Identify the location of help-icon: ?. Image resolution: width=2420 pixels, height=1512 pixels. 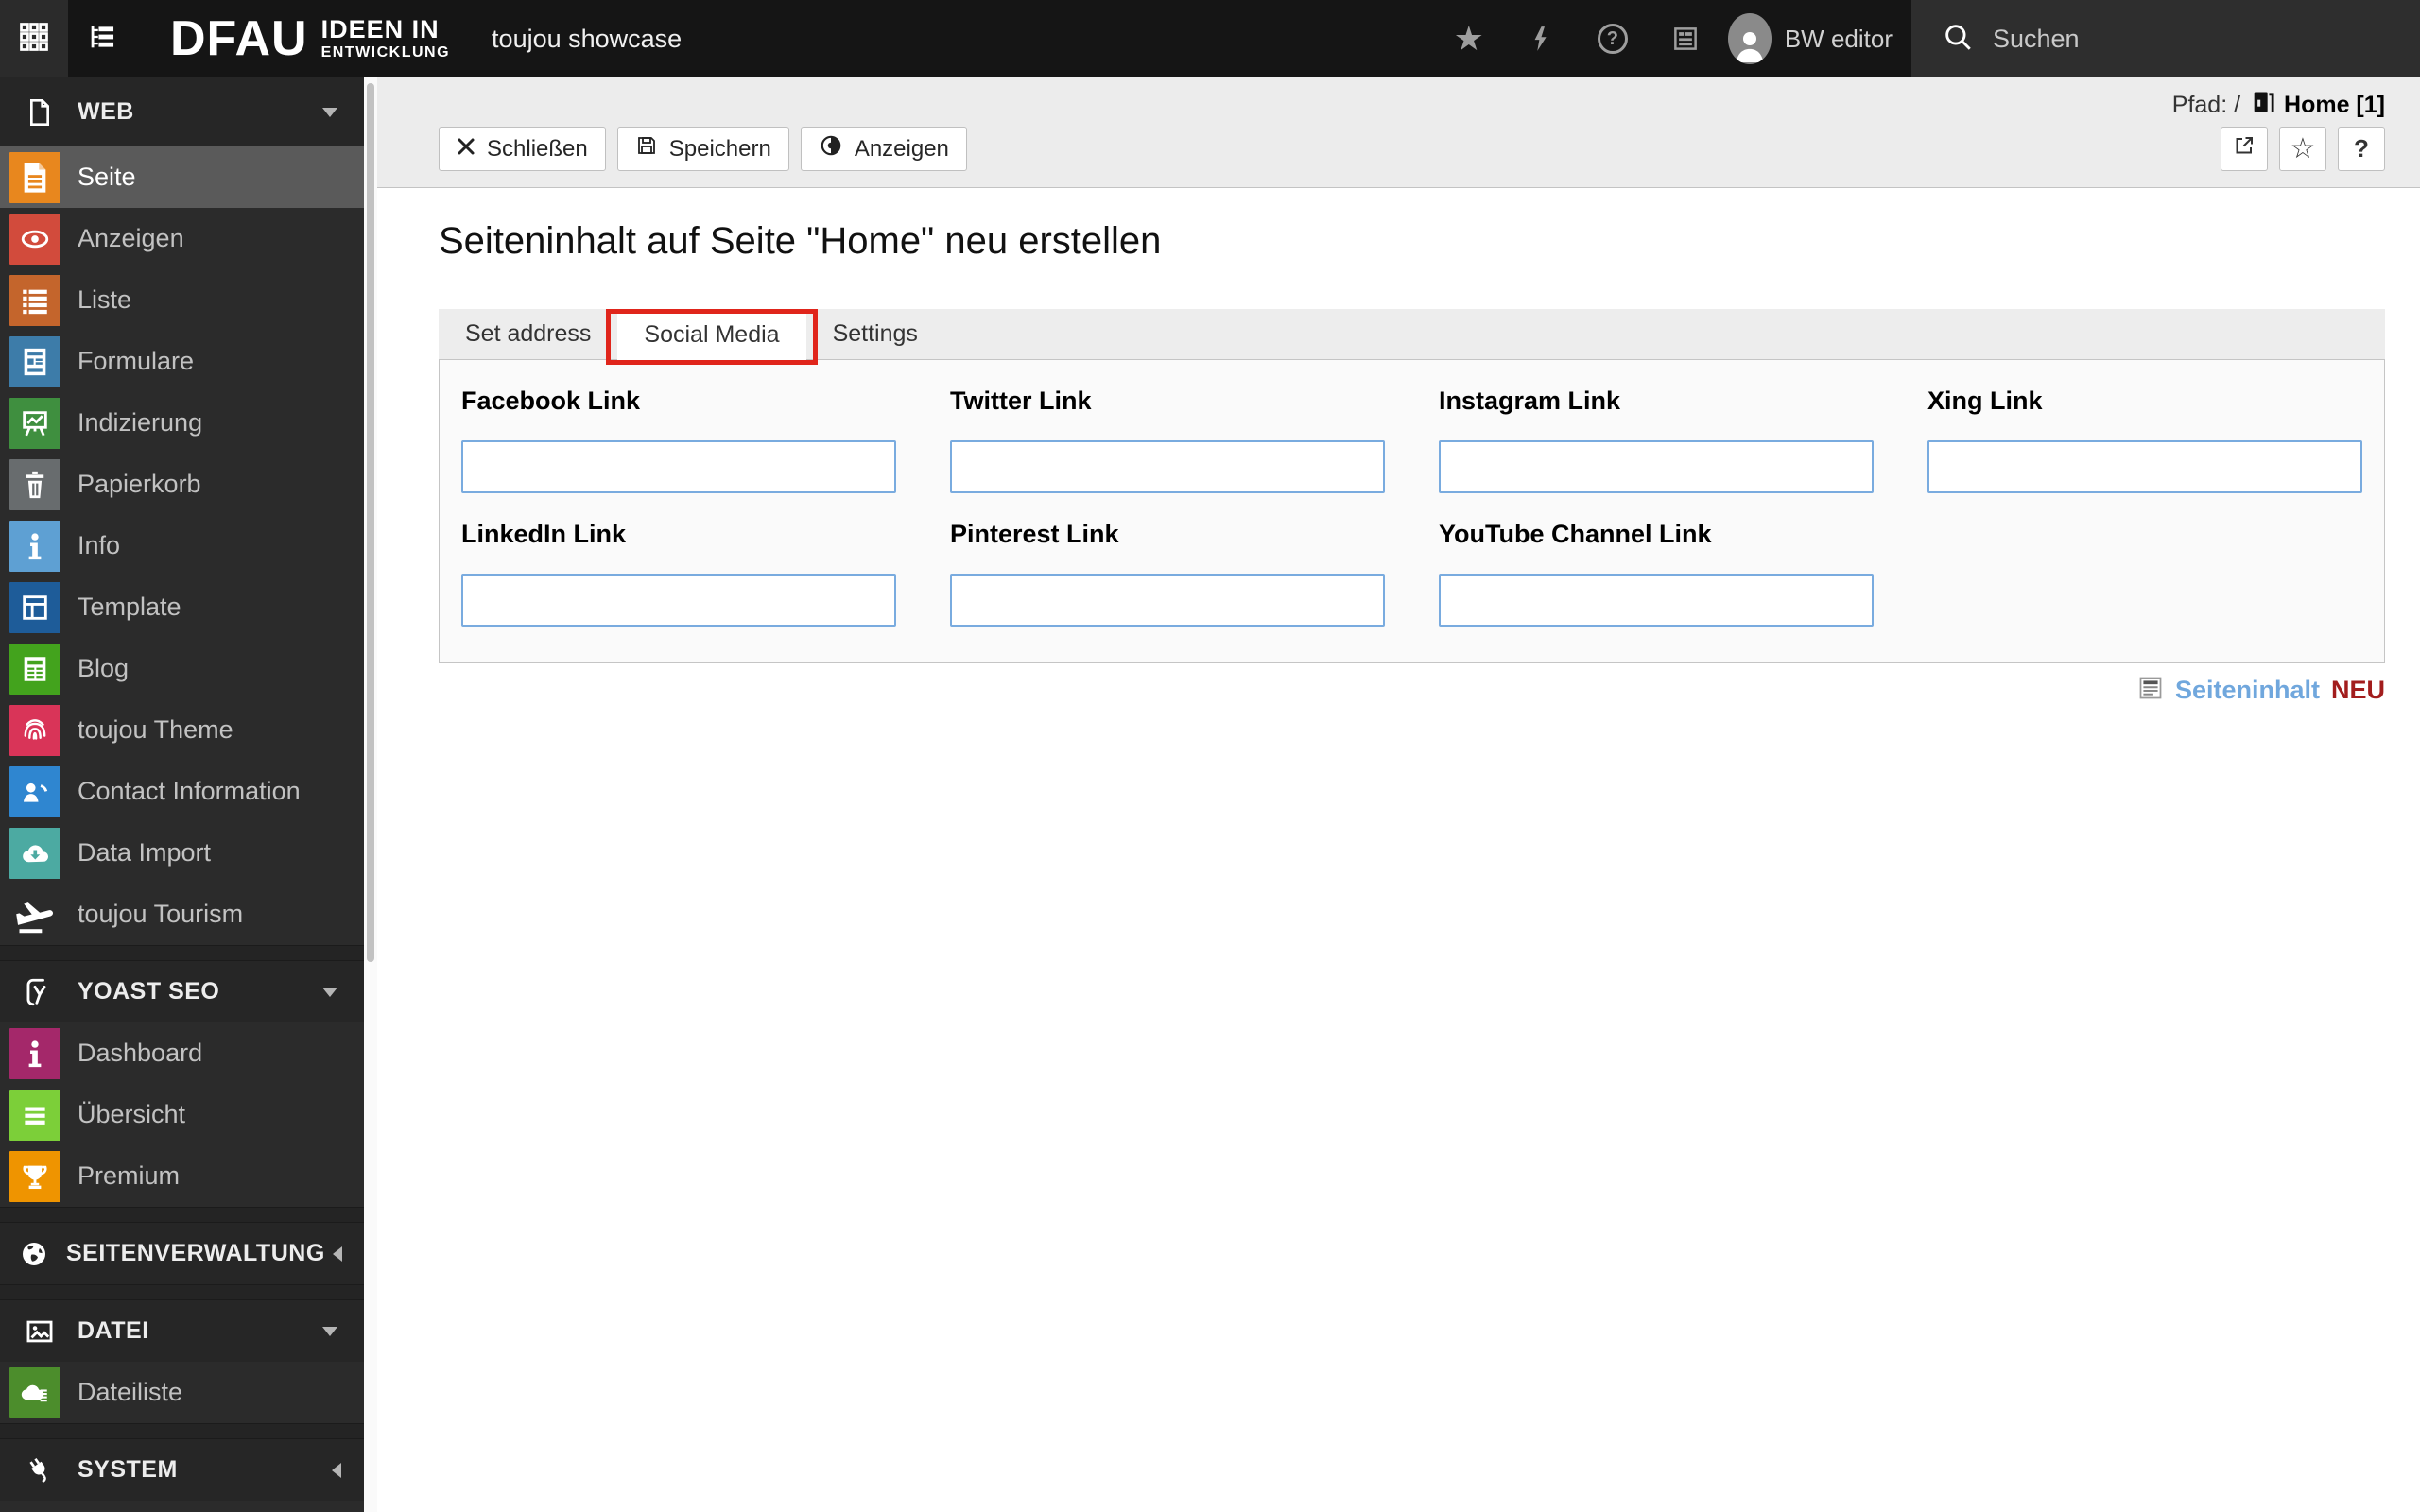
(1612, 39).